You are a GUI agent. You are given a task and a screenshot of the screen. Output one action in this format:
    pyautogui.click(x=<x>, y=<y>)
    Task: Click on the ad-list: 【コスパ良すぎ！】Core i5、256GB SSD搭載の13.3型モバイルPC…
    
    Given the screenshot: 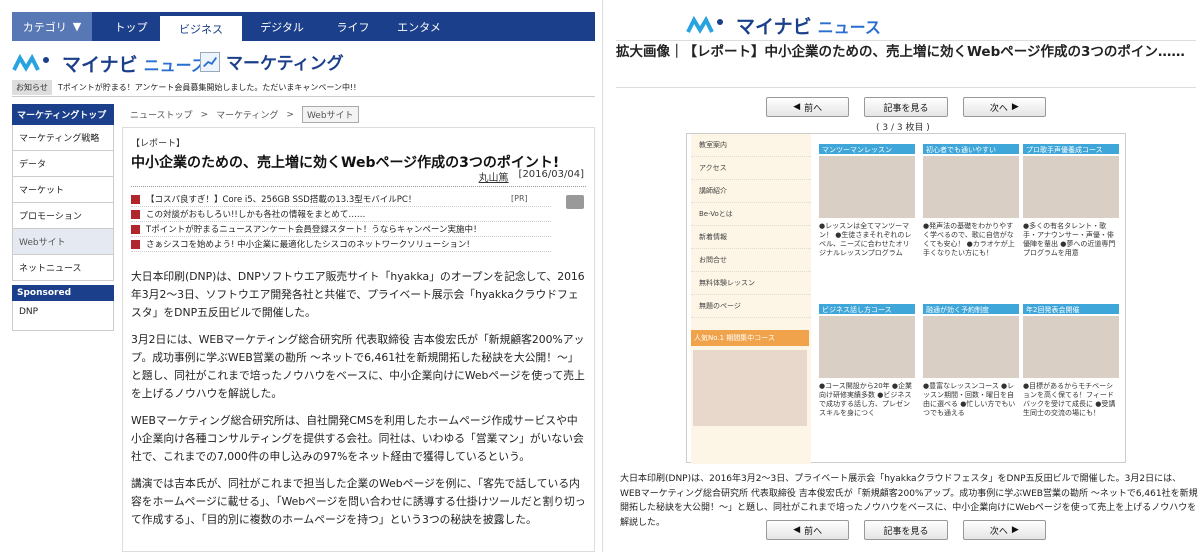 What is the action you would take?
    pyautogui.click(x=341, y=222)
    